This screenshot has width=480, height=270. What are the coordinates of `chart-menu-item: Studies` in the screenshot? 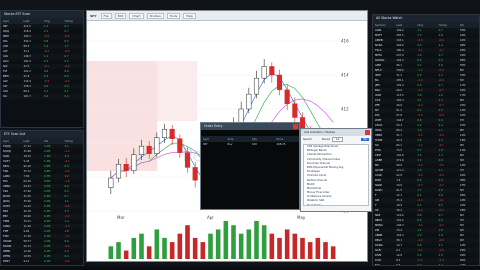 It's located at (155, 15).